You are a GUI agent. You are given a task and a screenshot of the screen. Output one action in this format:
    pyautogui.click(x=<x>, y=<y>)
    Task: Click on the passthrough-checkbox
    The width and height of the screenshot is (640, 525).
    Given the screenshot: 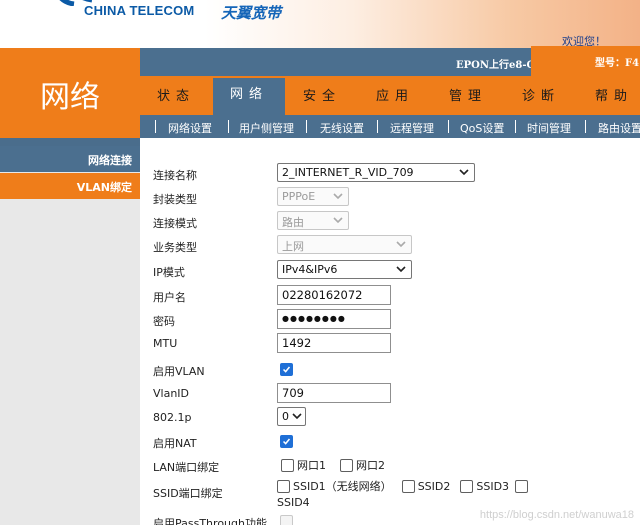 What is the action you would take?
    pyautogui.click(x=286, y=520)
    